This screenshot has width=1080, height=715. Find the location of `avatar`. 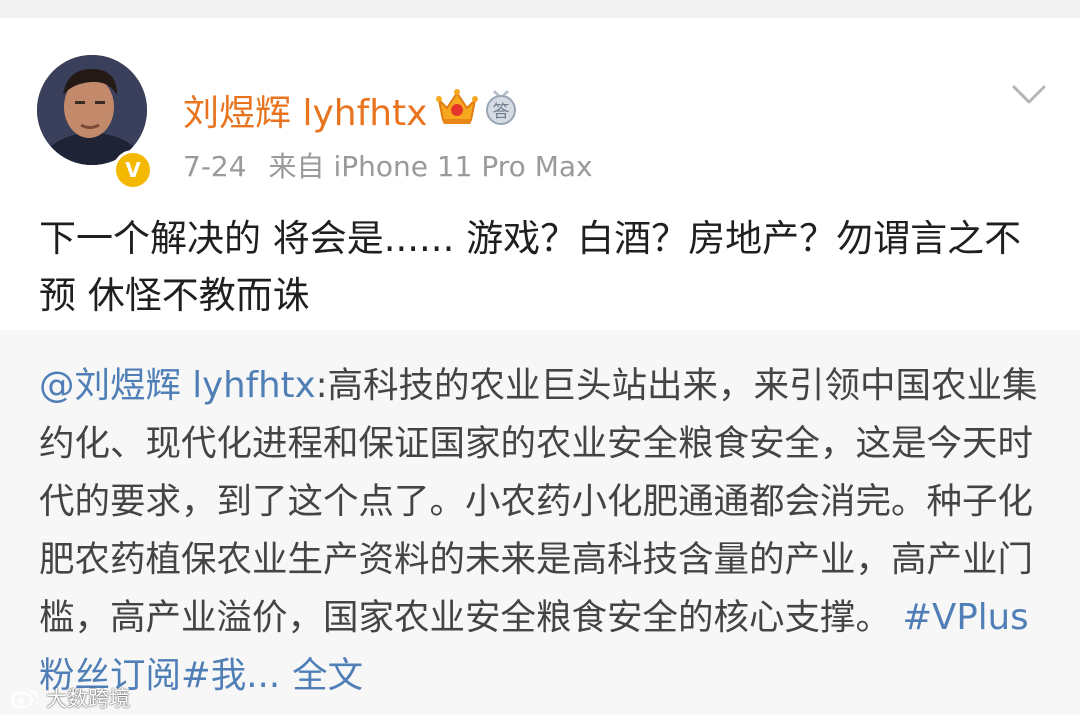

avatar is located at coordinates (92, 110).